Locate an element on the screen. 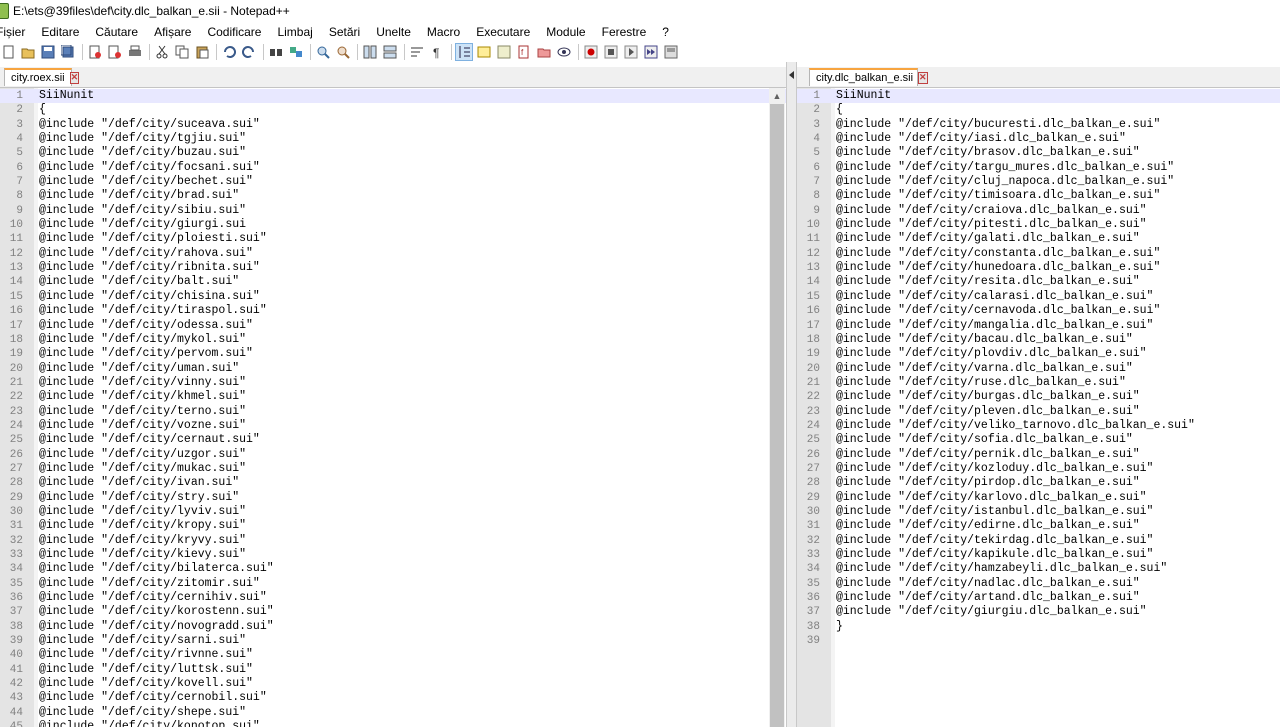 The image size is (1280, 727). tab-city-roex: city.roex.sii ✕ is located at coordinates (42, 77).